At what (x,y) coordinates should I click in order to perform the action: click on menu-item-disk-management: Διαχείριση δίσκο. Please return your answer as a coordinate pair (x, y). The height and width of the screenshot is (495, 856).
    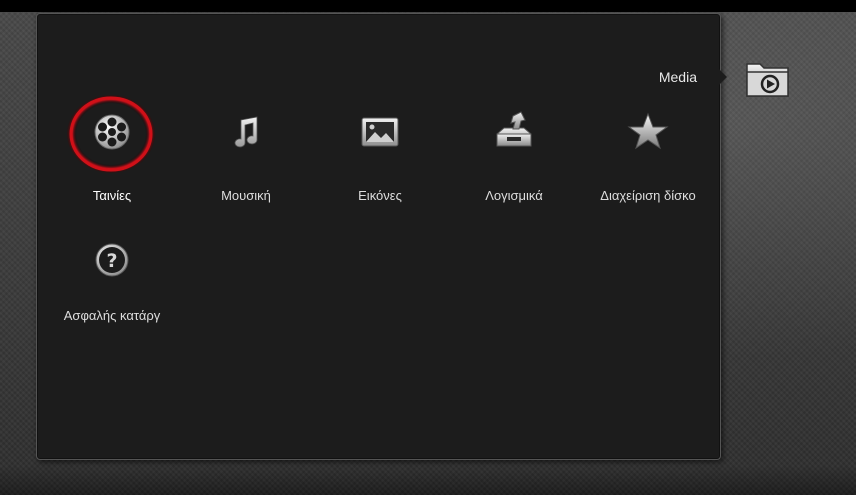
    Looking at the image, I should click on (648, 165).